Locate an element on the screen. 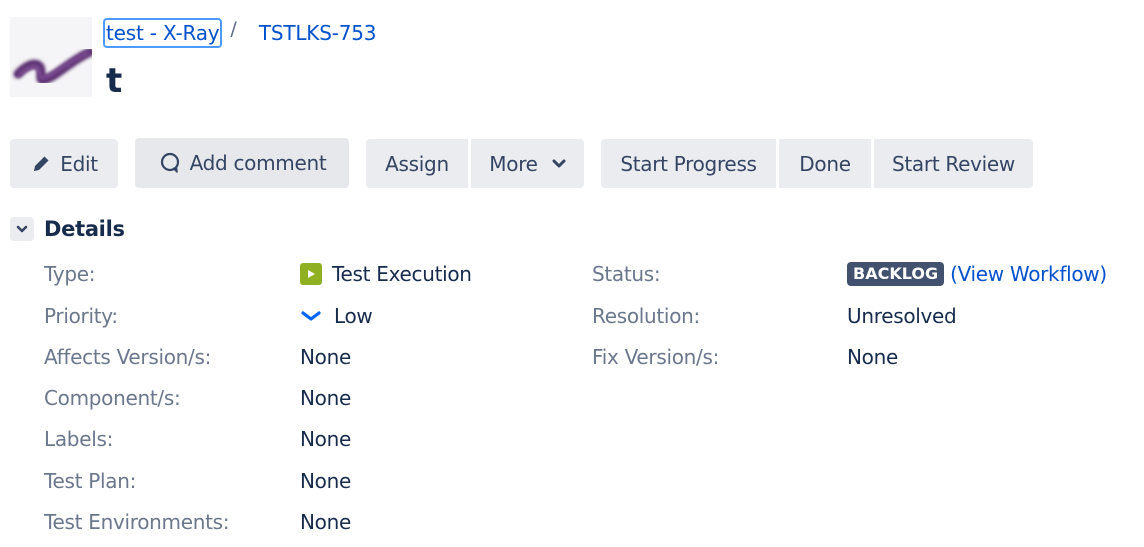  assign-button: Assign is located at coordinates (417, 163).